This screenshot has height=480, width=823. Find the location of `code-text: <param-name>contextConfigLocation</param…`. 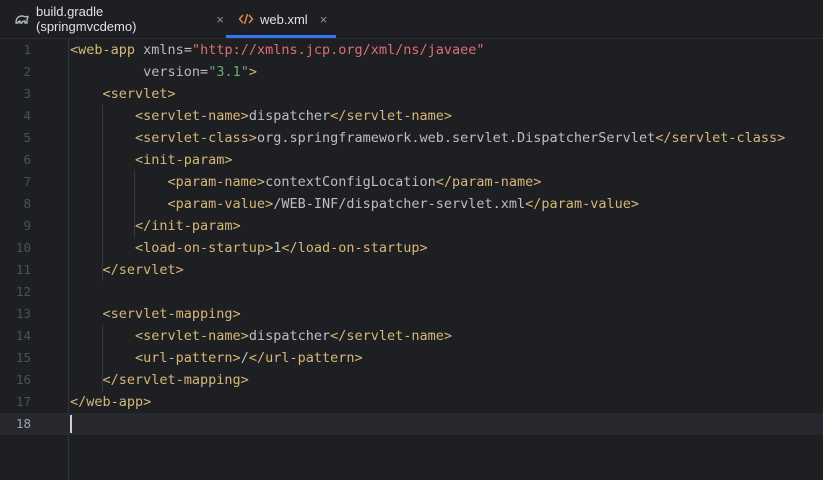

code-text: <param-name>contextConfigLocation</param… is located at coordinates (306, 182).